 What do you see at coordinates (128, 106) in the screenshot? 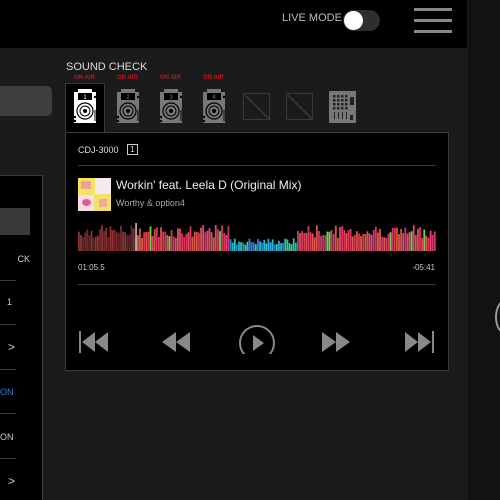
I see `cdj-deck-2-icon: 2` at bounding box center [128, 106].